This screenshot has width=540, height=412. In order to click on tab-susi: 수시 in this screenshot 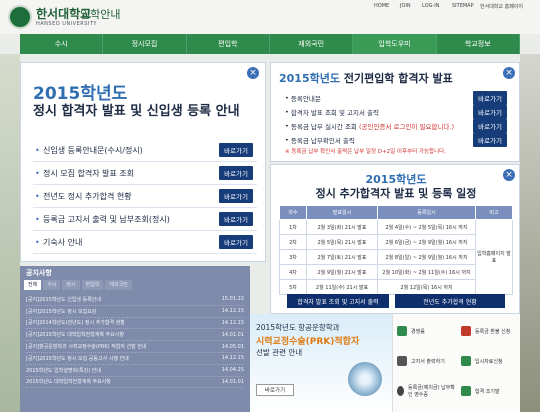, I will do `click(52, 285)`.